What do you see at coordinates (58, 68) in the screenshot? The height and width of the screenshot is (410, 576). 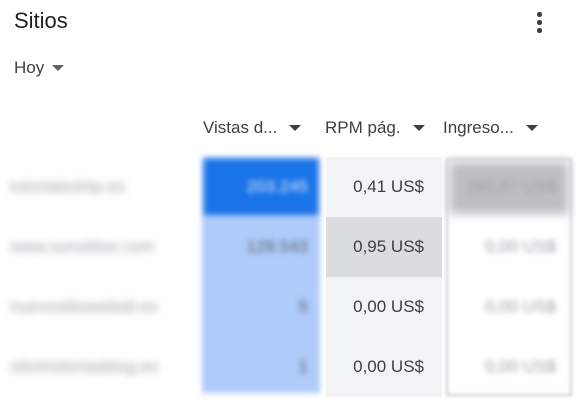 I see `dropdown-arrow-icon` at bounding box center [58, 68].